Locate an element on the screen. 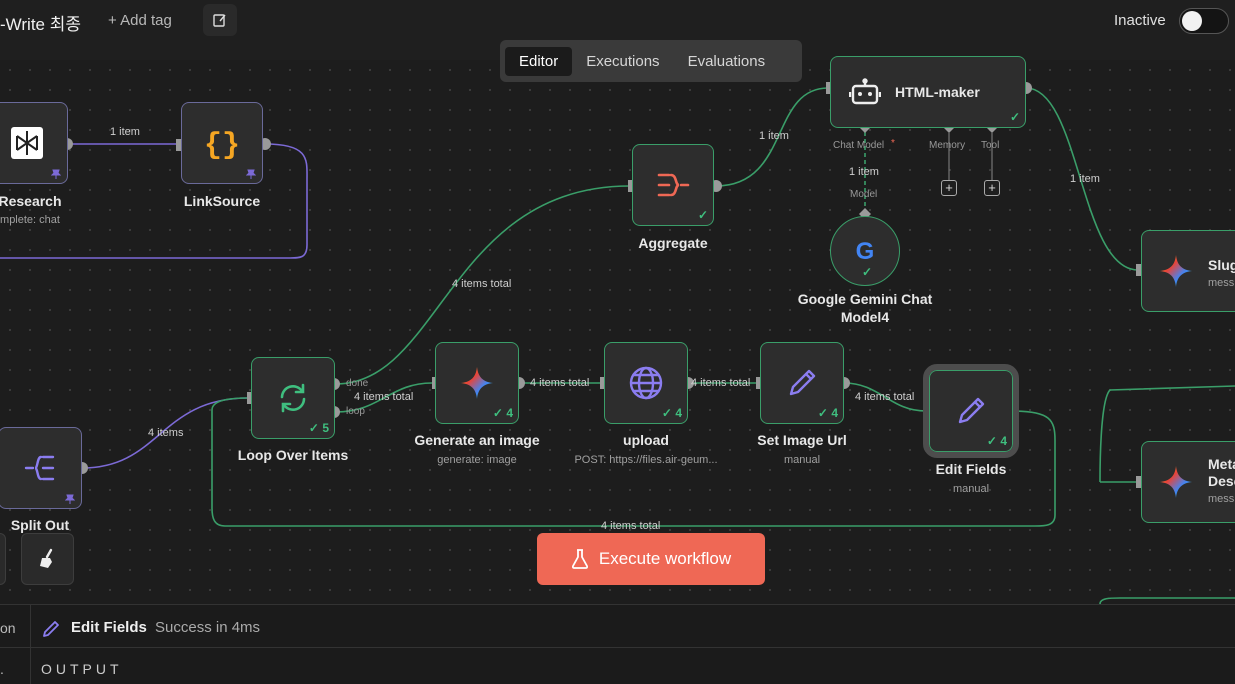 The height and width of the screenshot is (684, 1235). node-loop-over-items: ✓ 5 is located at coordinates (293, 398).